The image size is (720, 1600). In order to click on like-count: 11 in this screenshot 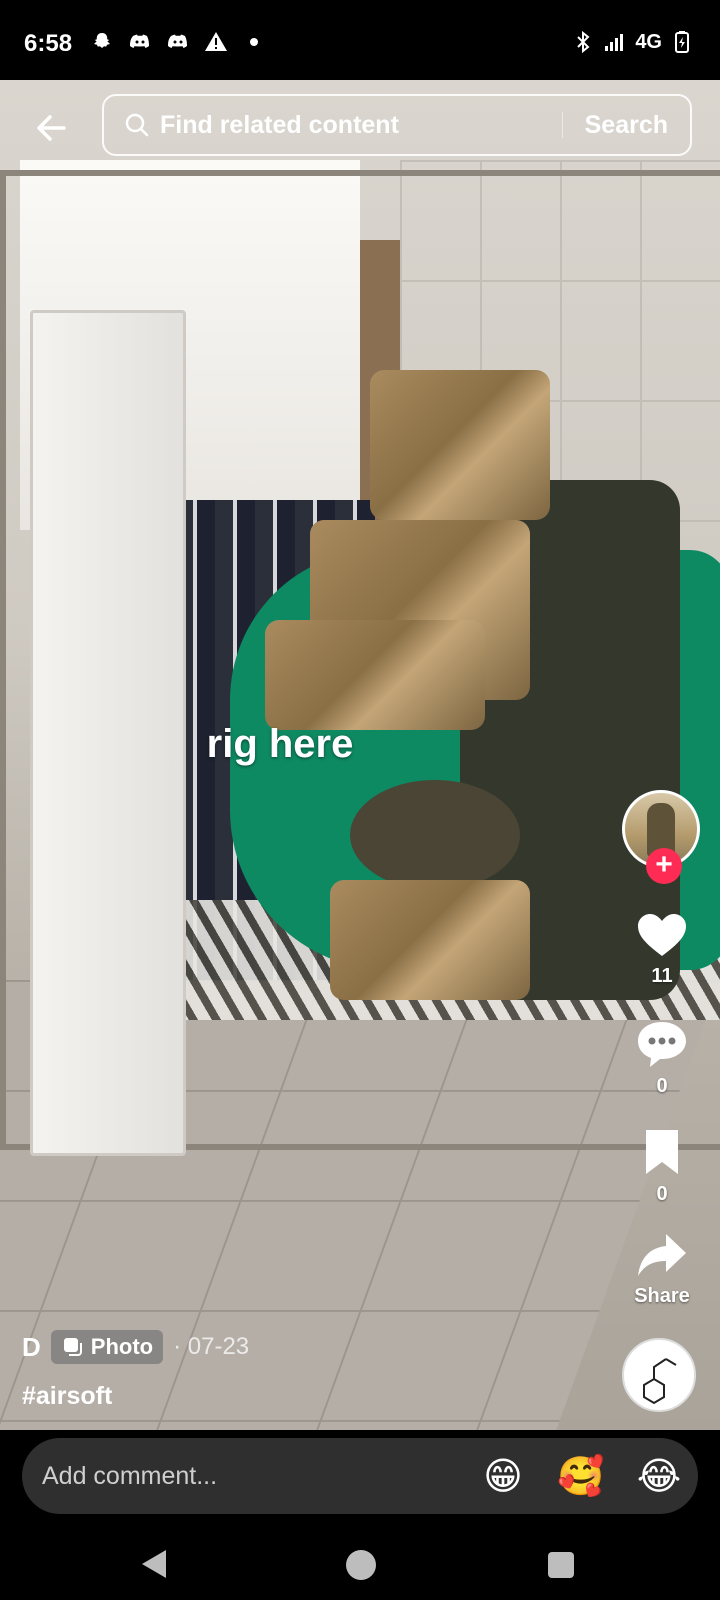, I will do `click(662, 976)`.